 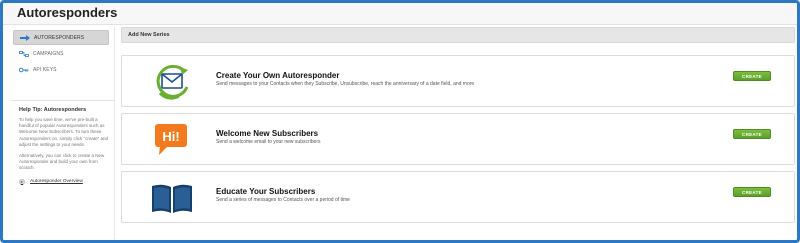 What do you see at coordinates (172, 82) in the screenshot?
I see `envelope-cycle-icon` at bounding box center [172, 82].